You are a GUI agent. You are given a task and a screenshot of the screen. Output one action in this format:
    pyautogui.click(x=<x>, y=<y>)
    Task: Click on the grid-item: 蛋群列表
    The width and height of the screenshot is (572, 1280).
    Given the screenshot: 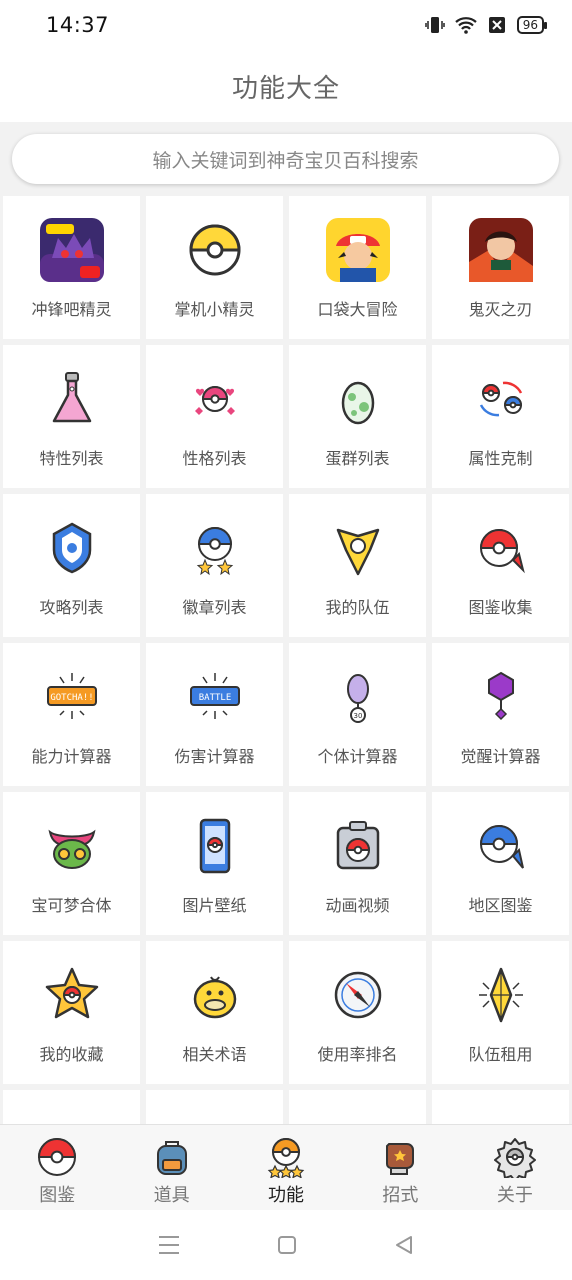 What is the action you would take?
    pyautogui.click(x=357, y=416)
    